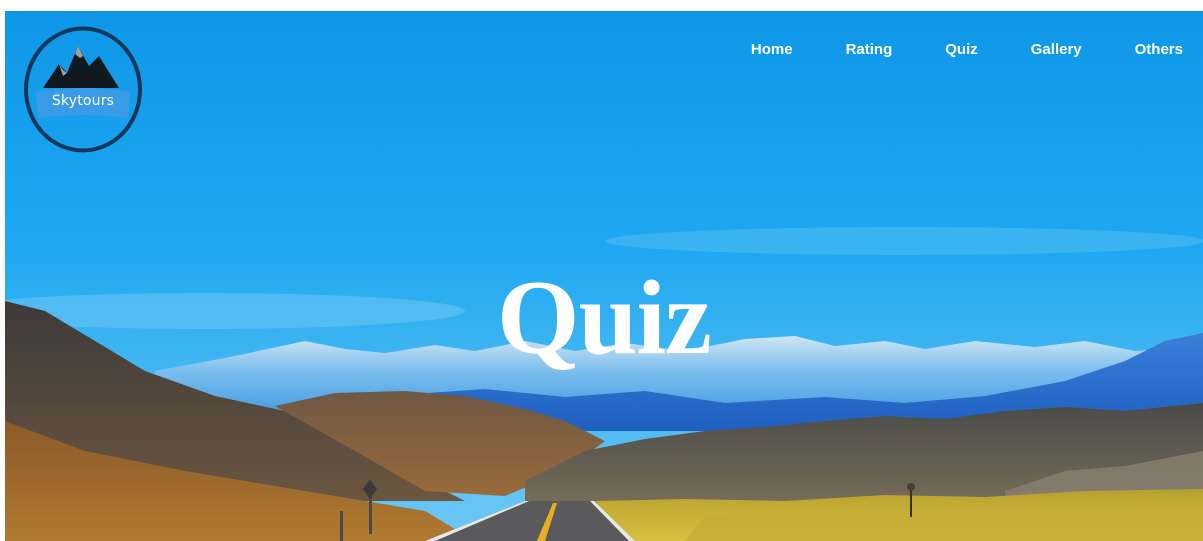 This screenshot has width=1203, height=541. I want to click on nav-item-quiz: Quiz, so click(961, 49).